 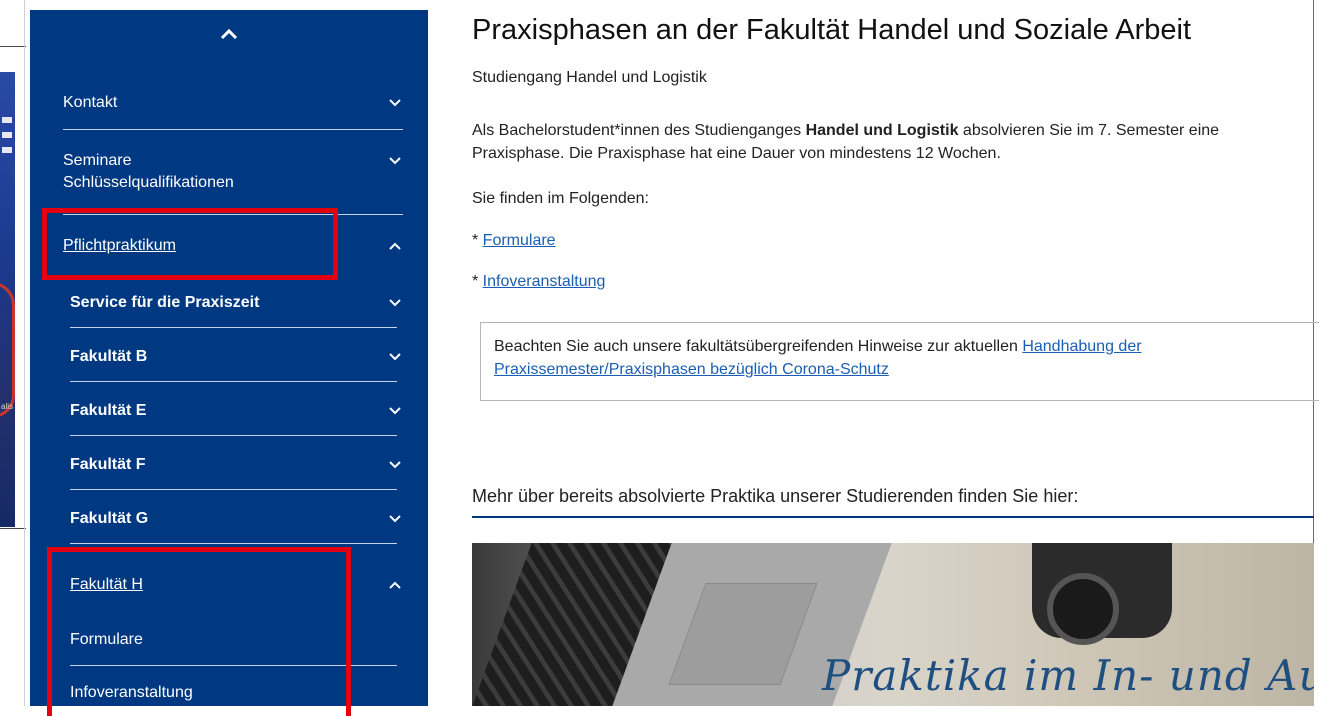 What do you see at coordinates (7, 299) in the screenshot?
I see `background-photo-fragment: alis` at bounding box center [7, 299].